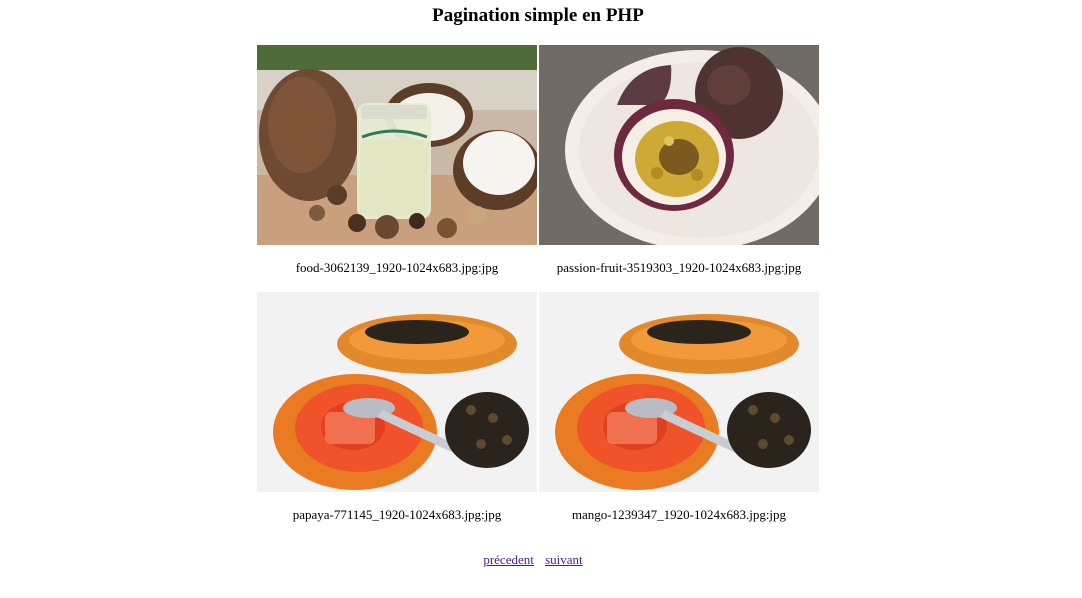 The height and width of the screenshot is (598, 1082). What do you see at coordinates (679, 514) in the screenshot?
I see `image-caption: mango-1239347_1920-1024x683.jpg:jpg` at bounding box center [679, 514].